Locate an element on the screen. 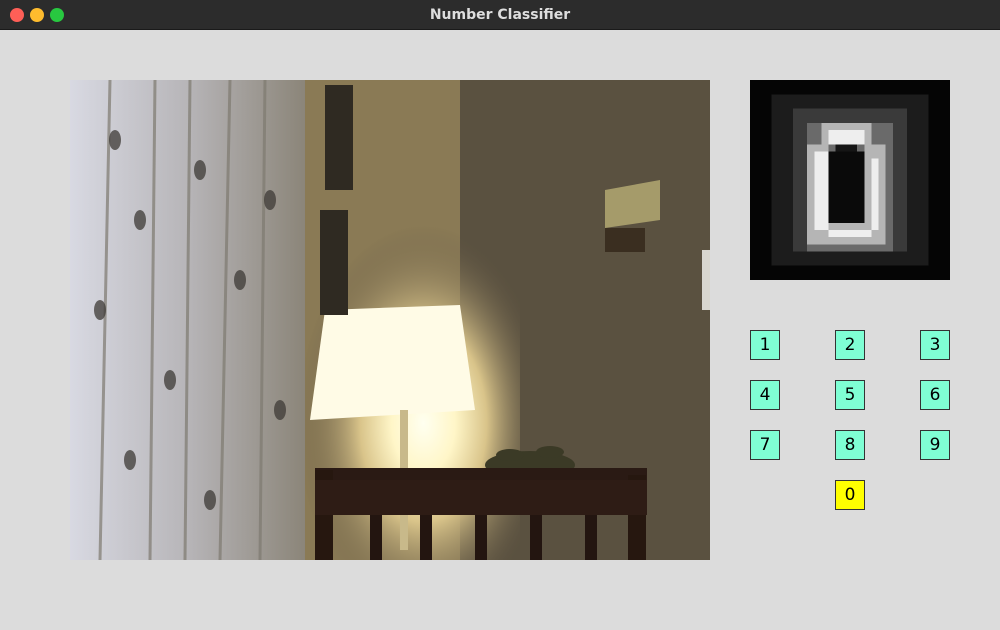 Image resolution: width=1000 pixels, height=630 pixels. digit-button-0: 0 is located at coordinates (850, 495).